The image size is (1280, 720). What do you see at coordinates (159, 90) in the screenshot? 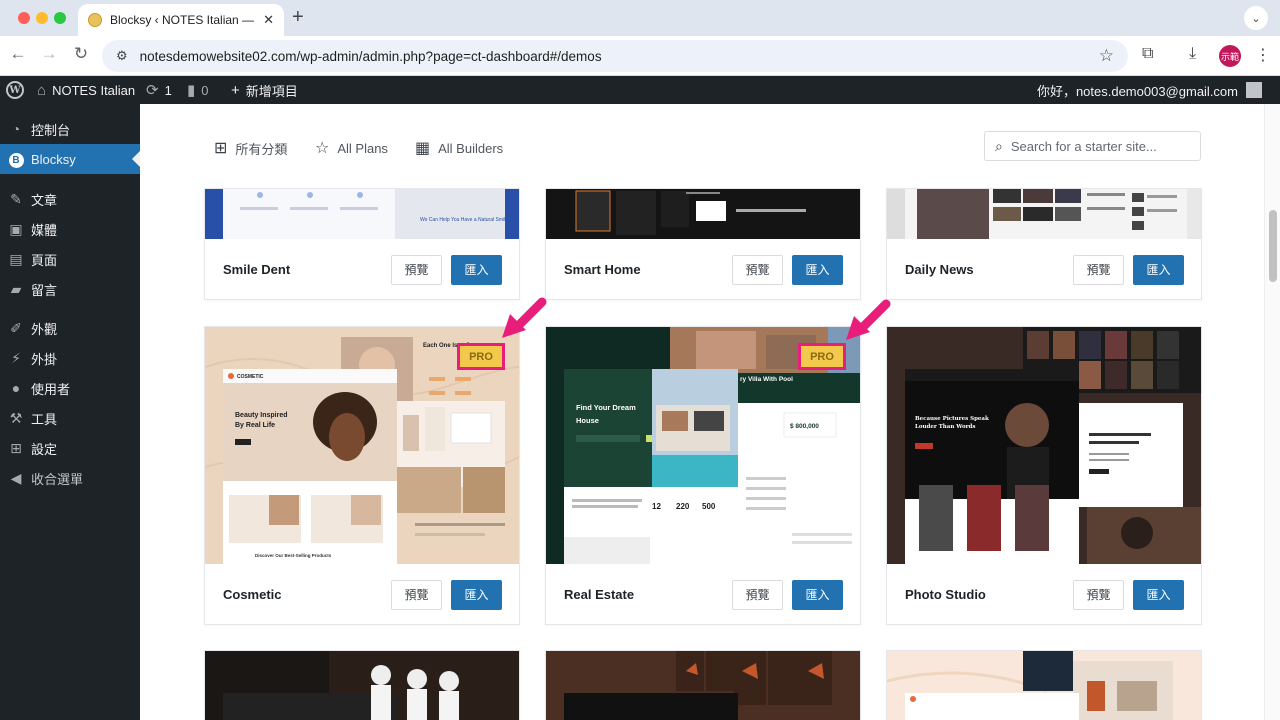
I see `updates-link: ⟳ 1` at bounding box center [159, 90].